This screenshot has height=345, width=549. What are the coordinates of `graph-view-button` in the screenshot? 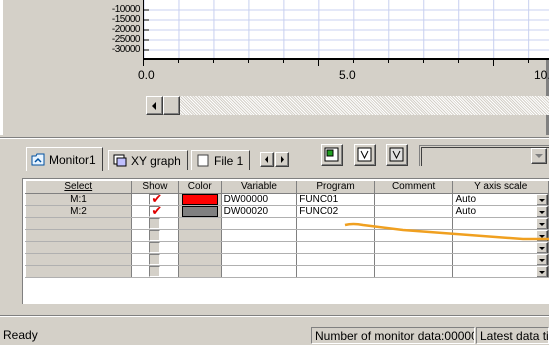 It's located at (332, 155).